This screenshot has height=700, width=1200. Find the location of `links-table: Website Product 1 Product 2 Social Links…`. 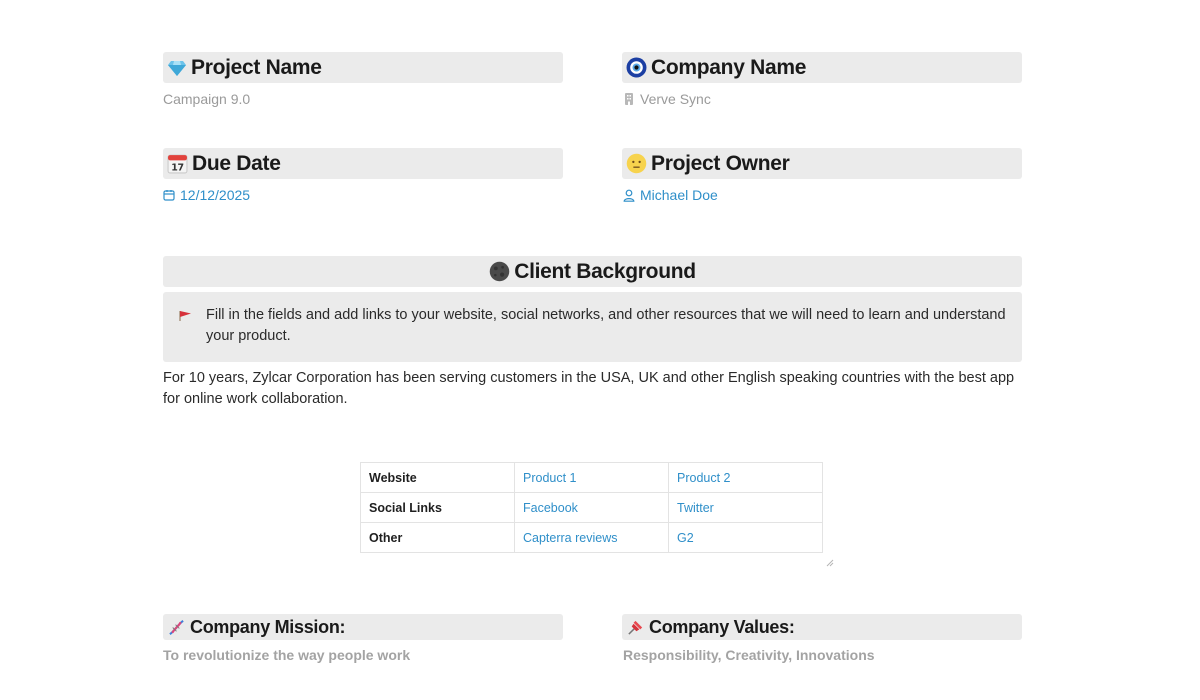

links-table: Website Product 1 Product 2 Social Links… is located at coordinates (591, 507).